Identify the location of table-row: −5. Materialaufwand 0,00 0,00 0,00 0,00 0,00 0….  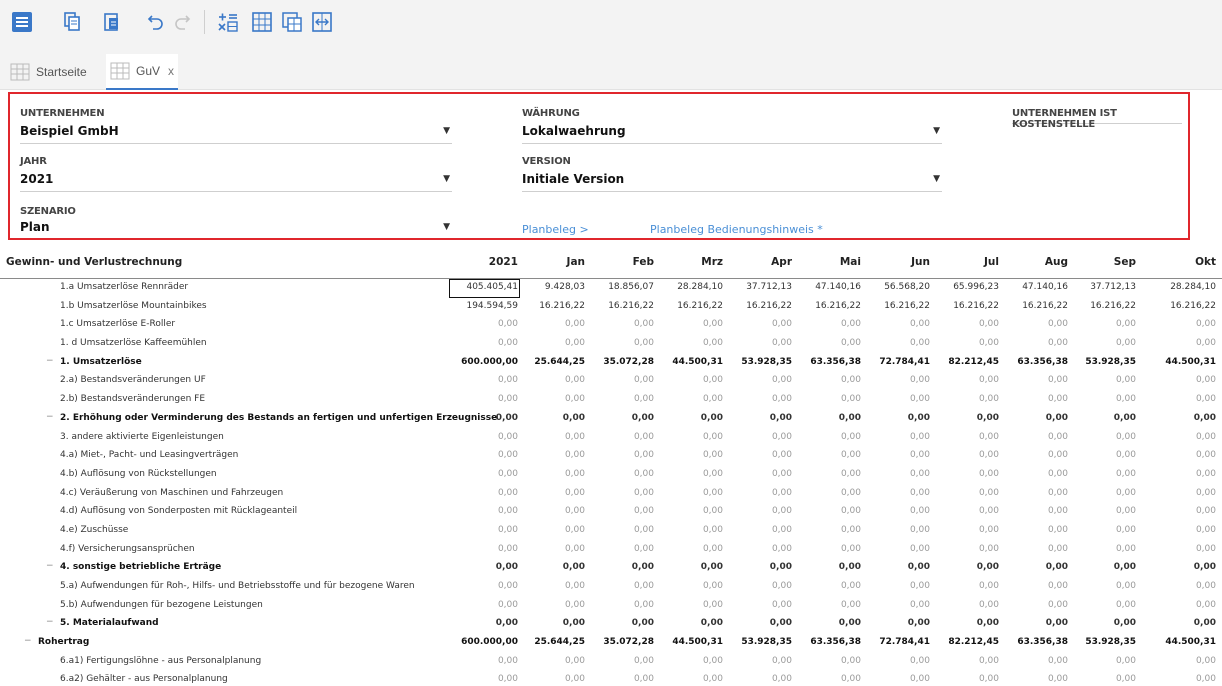
(611, 624).